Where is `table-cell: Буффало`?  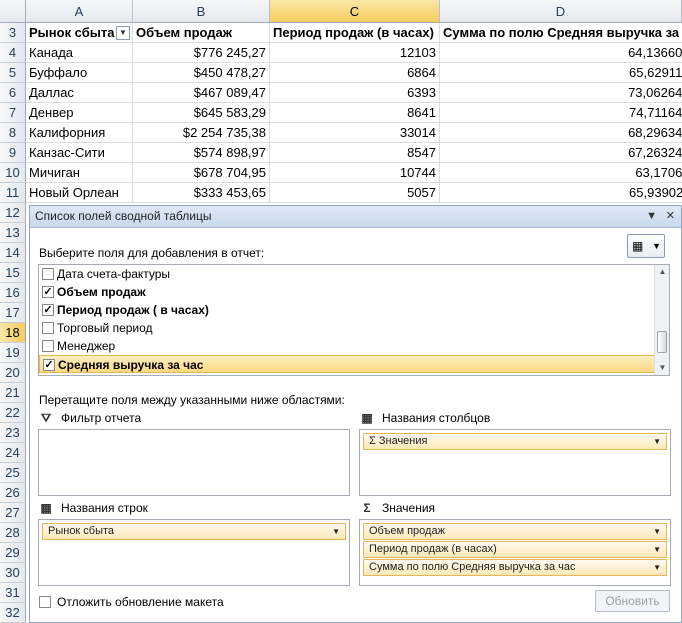
table-cell: Буффало is located at coordinates (79, 73).